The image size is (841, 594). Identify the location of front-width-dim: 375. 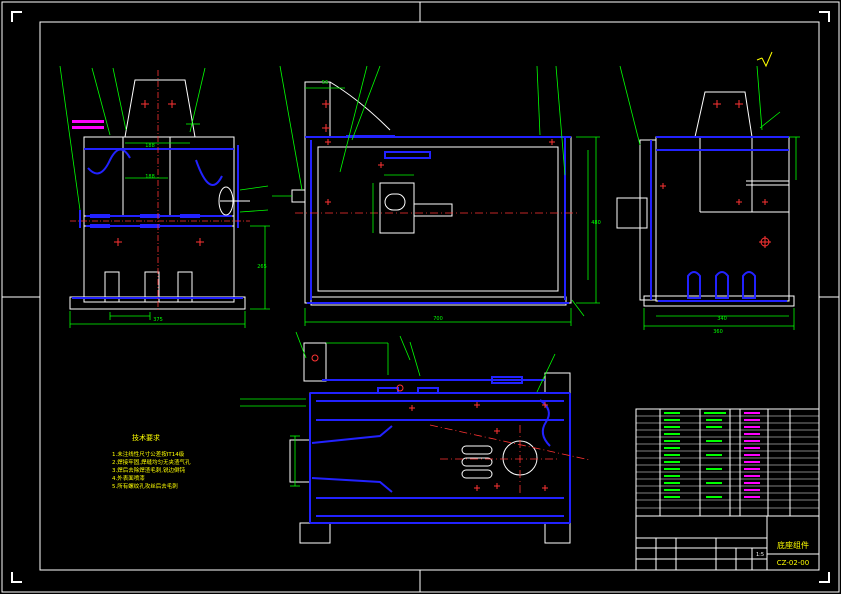
(158, 320).